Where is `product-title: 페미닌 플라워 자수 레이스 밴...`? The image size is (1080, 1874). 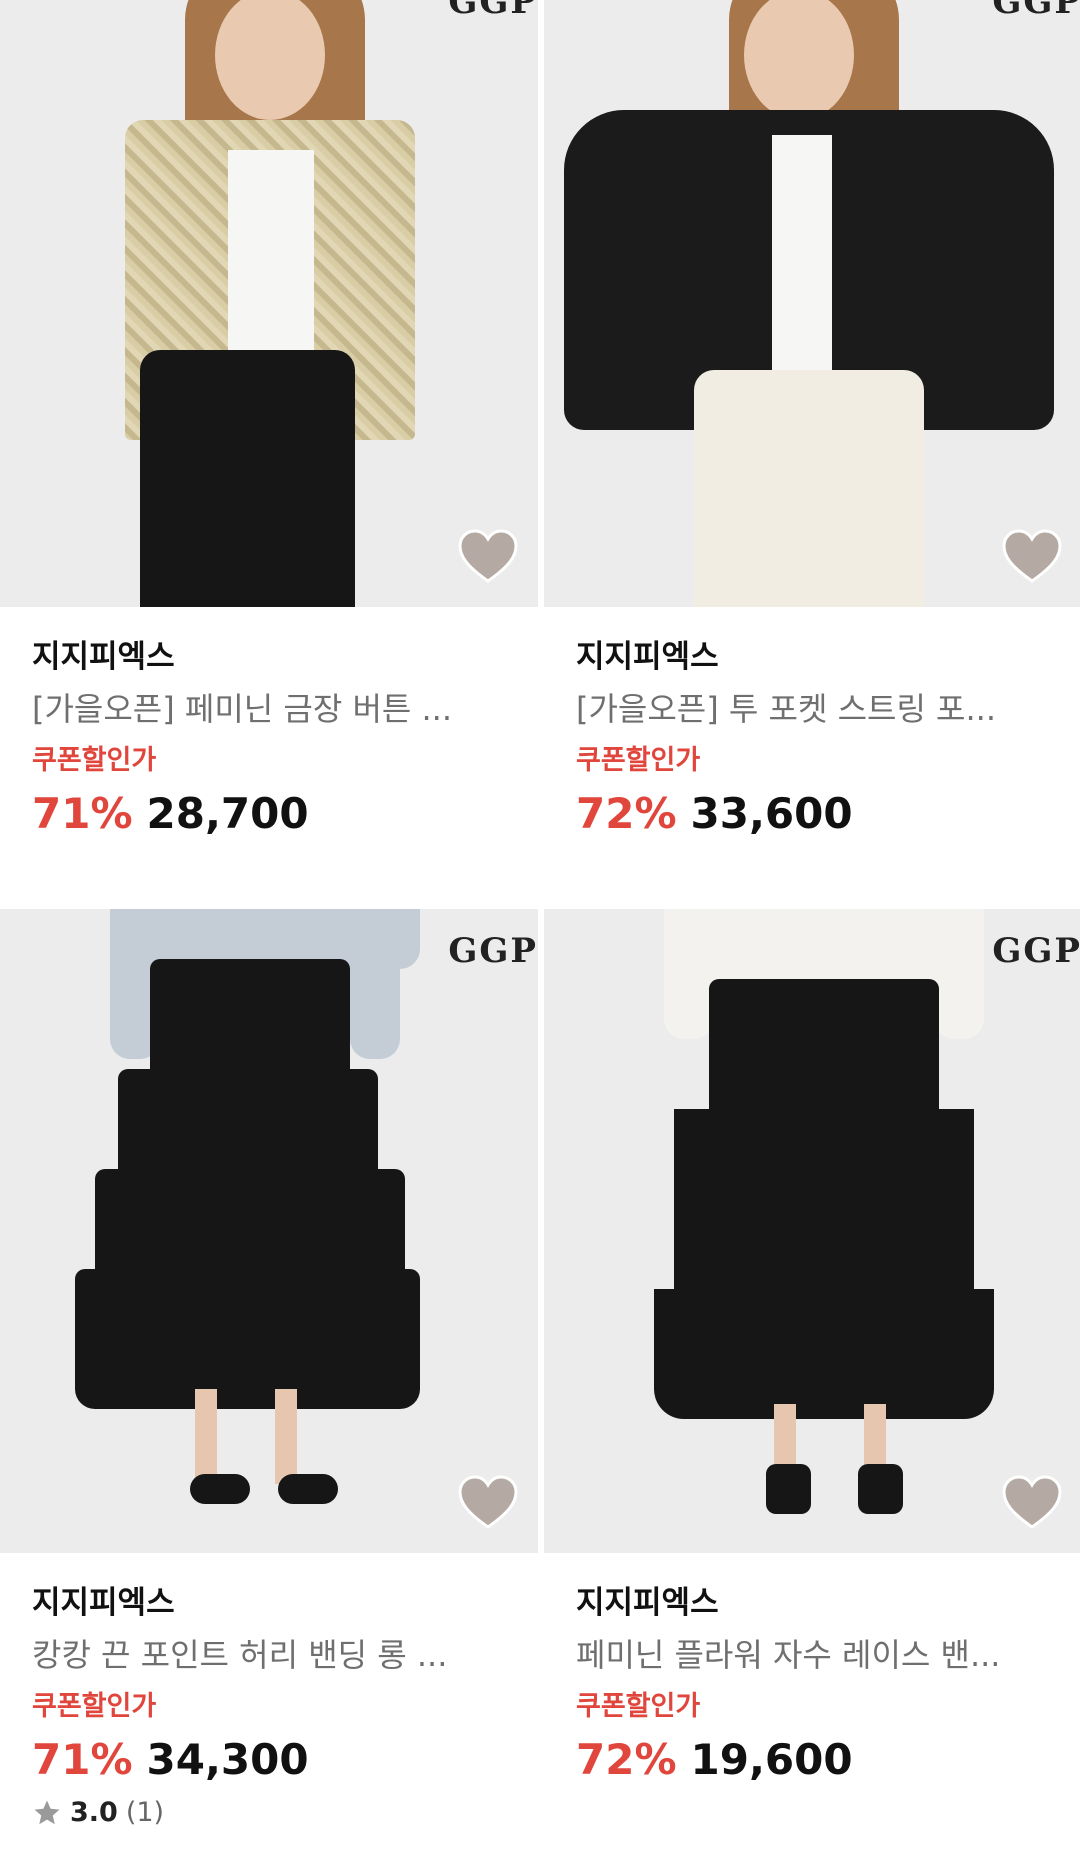
product-title: 페미닌 플라워 자수 레이스 밴... is located at coordinates (816, 1655).